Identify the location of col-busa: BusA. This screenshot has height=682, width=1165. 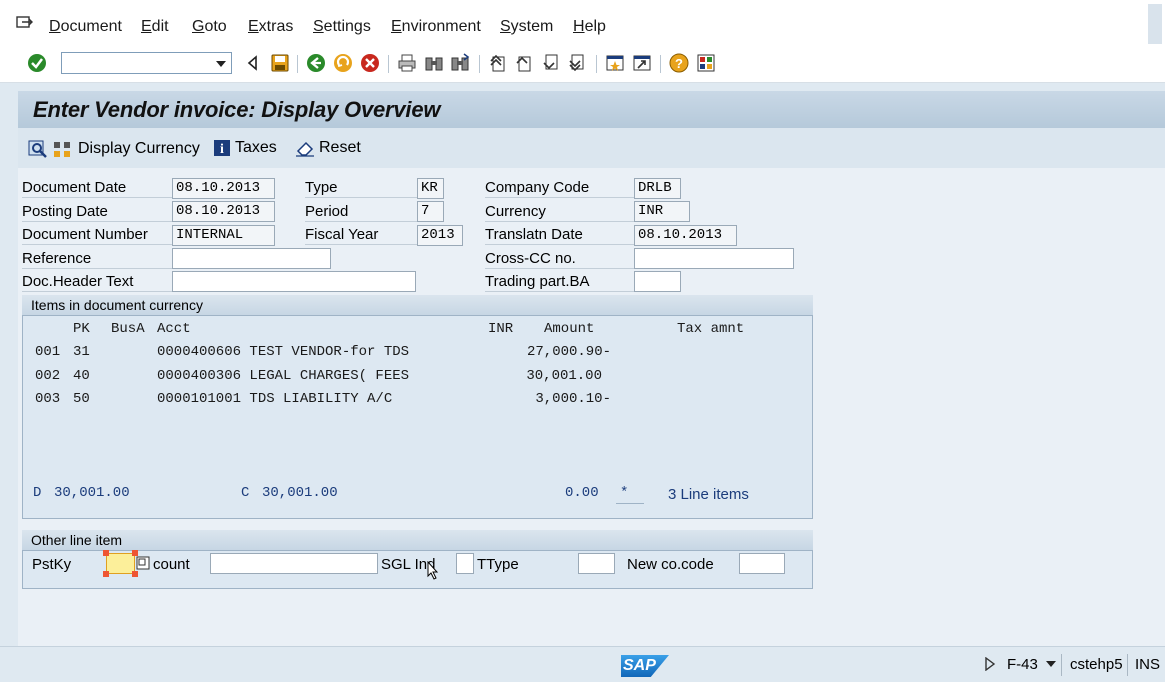
(128, 329).